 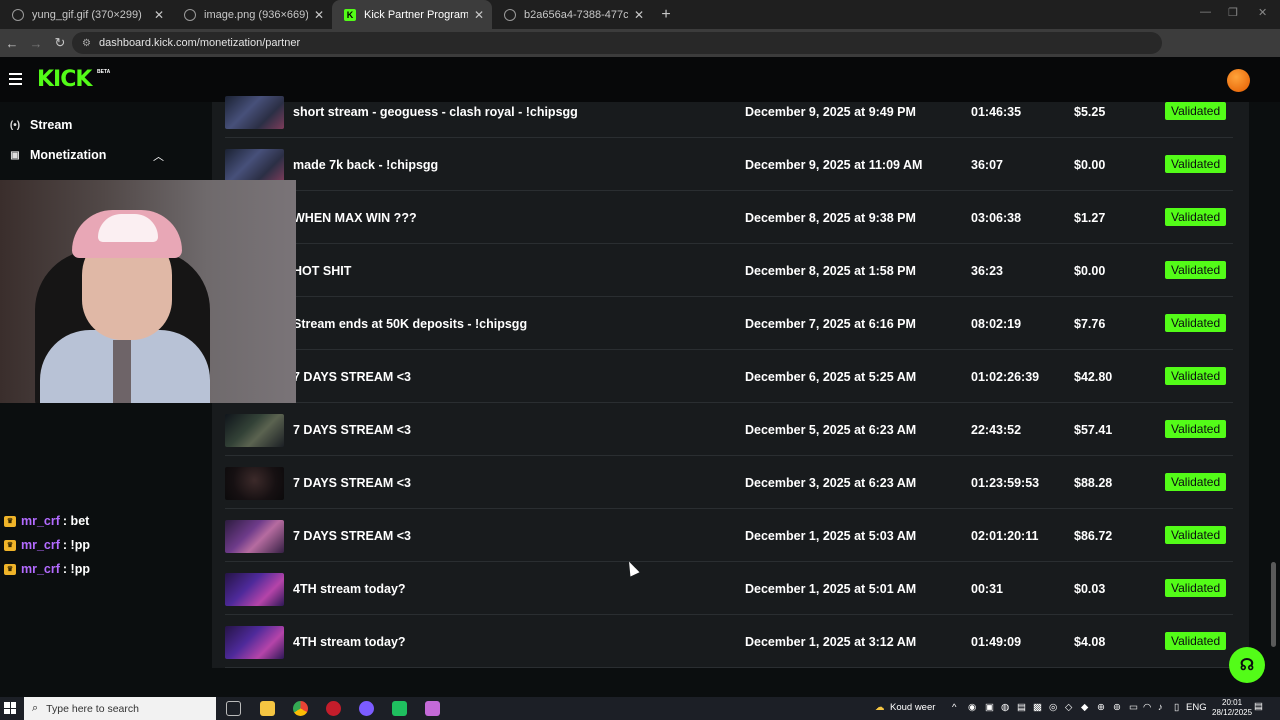 What do you see at coordinates (954, 707) in the screenshot?
I see `chevron-up-tray-icon: ^` at bounding box center [954, 707].